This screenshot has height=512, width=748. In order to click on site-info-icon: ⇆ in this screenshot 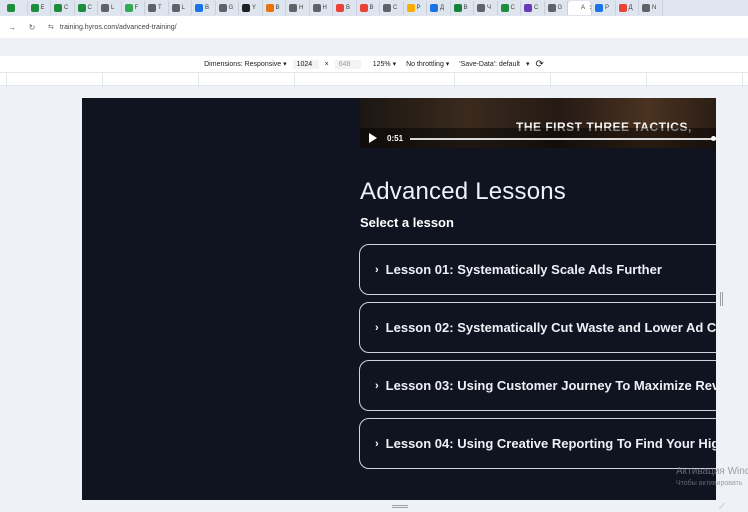, I will do `click(51, 27)`.